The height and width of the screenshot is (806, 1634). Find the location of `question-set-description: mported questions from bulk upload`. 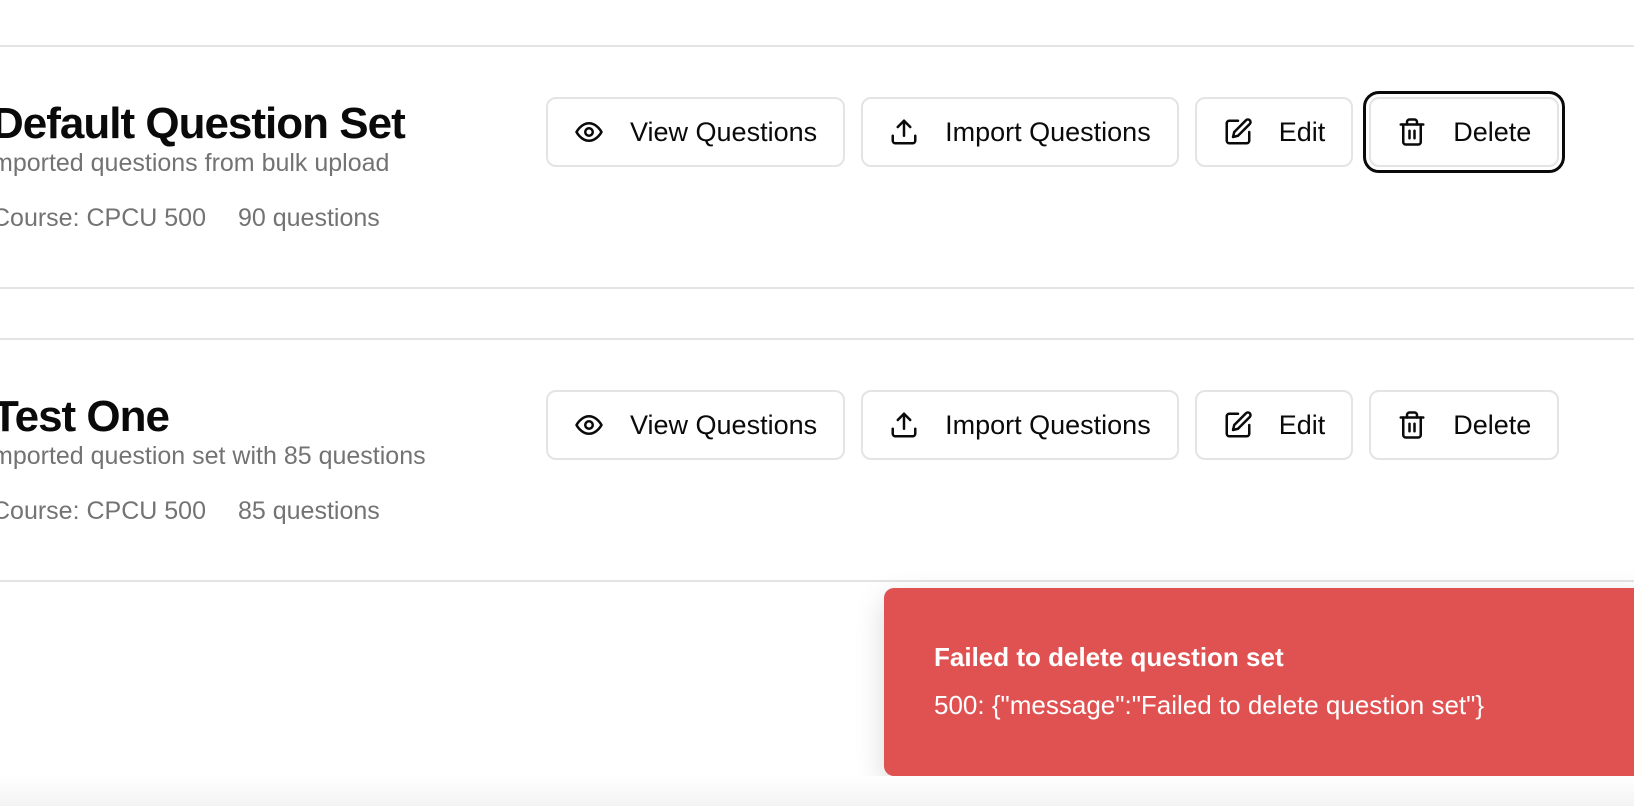

question-set-description: mported questions from bulk upload is located at coordinates (195, 163).